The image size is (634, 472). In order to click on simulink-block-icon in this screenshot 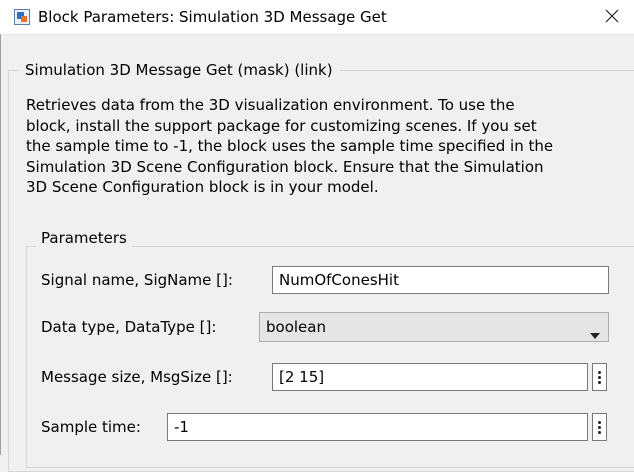, I will do `click(22, 17)`.